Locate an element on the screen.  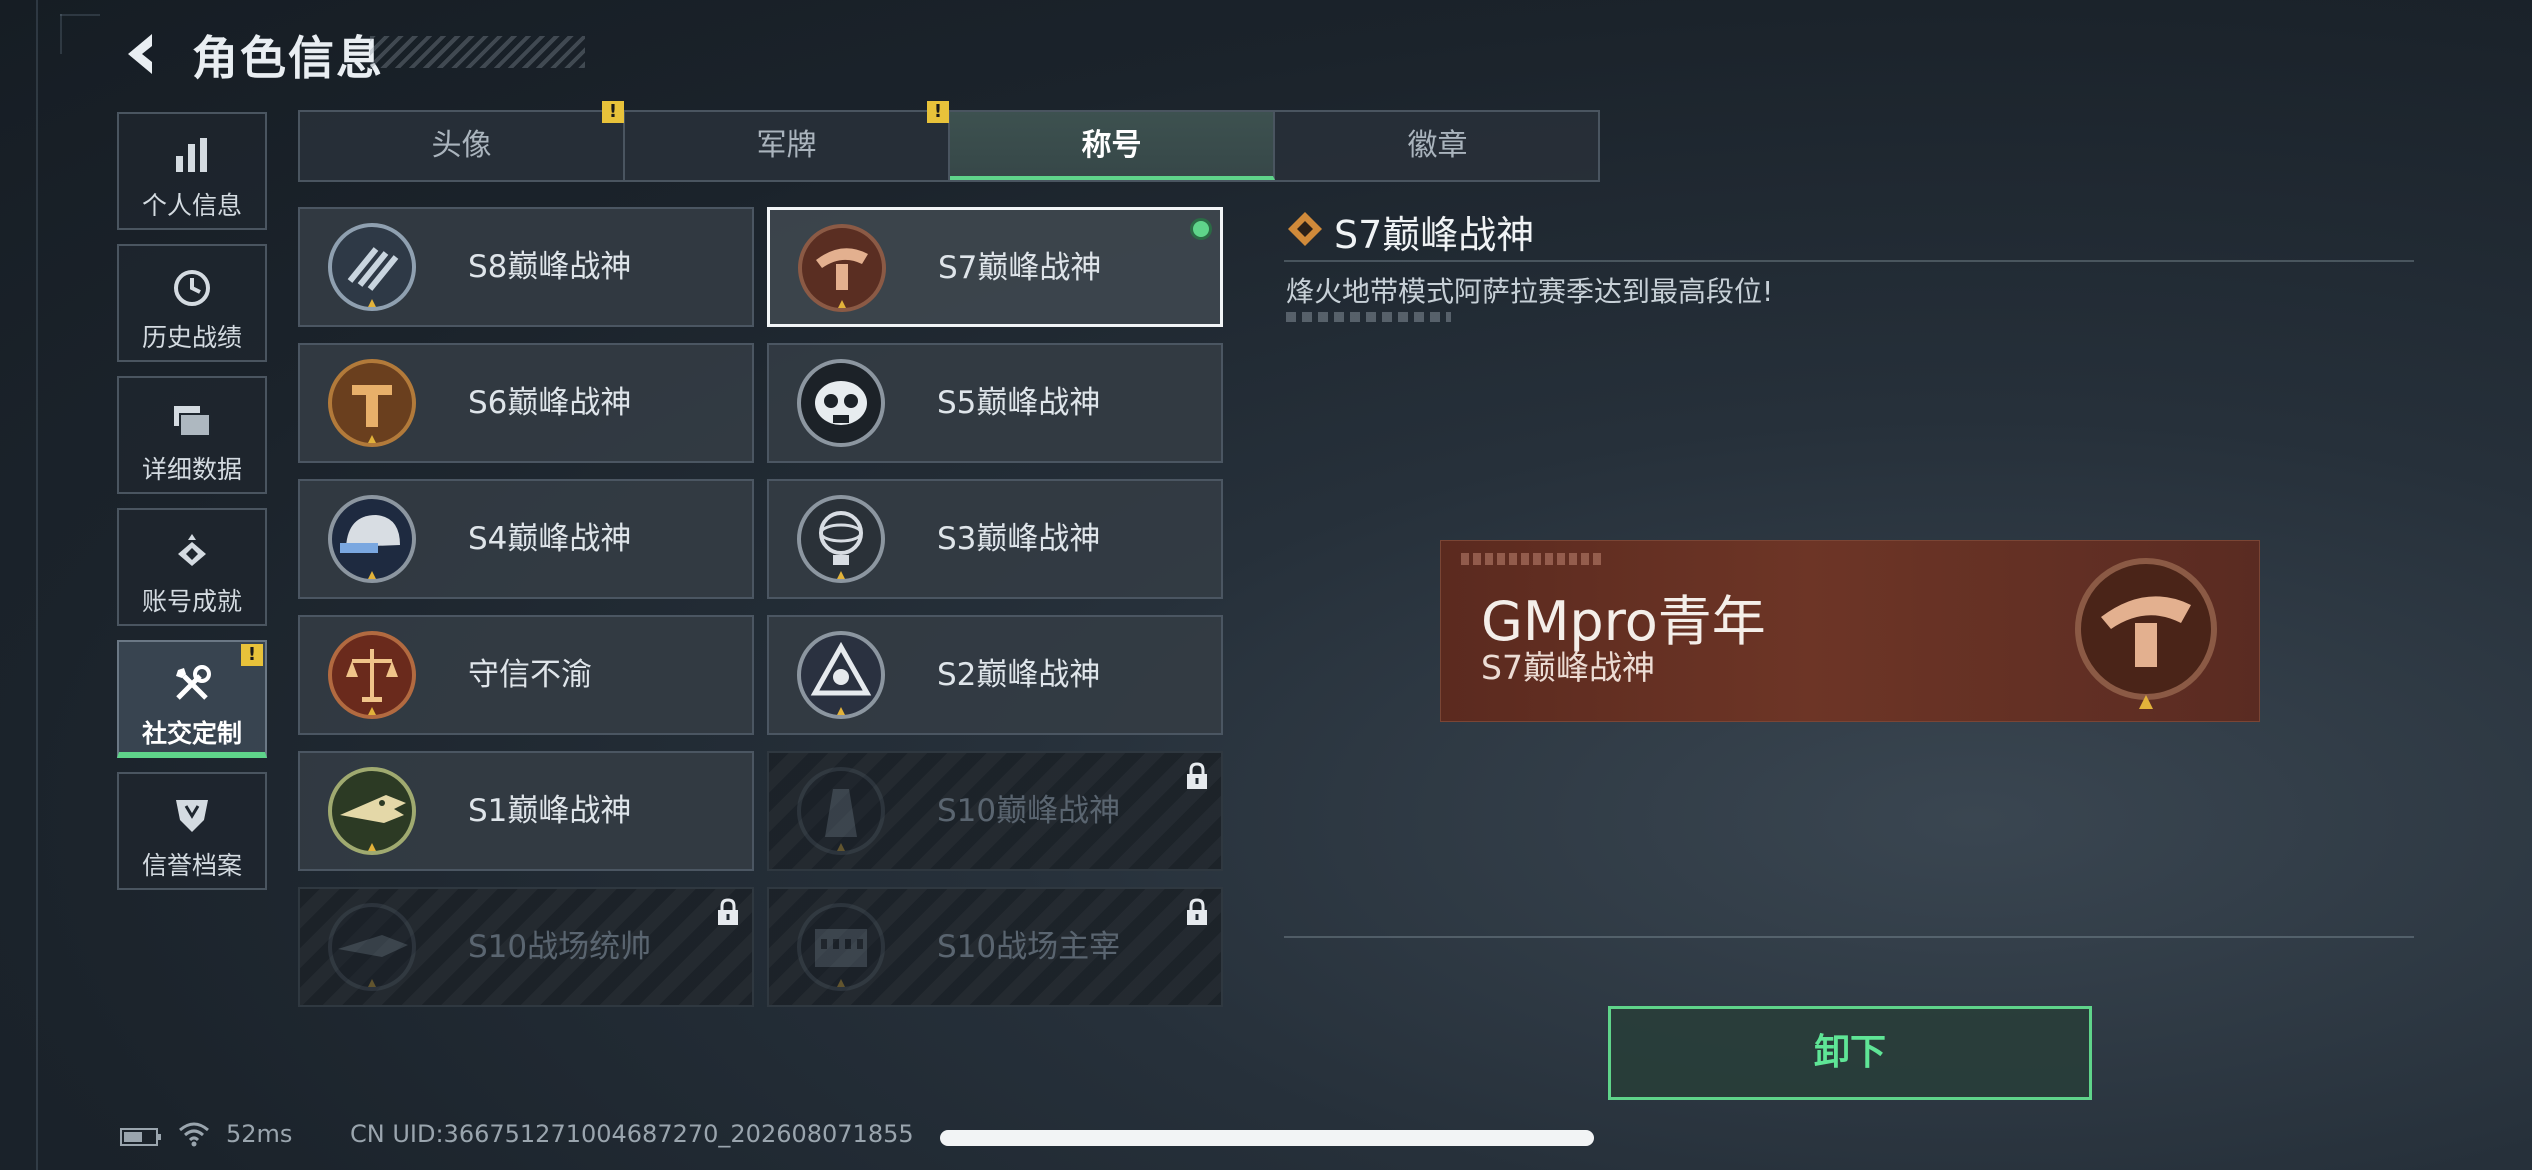
tab-dog-tag: 军牌 is located at coordinates (787, 146).